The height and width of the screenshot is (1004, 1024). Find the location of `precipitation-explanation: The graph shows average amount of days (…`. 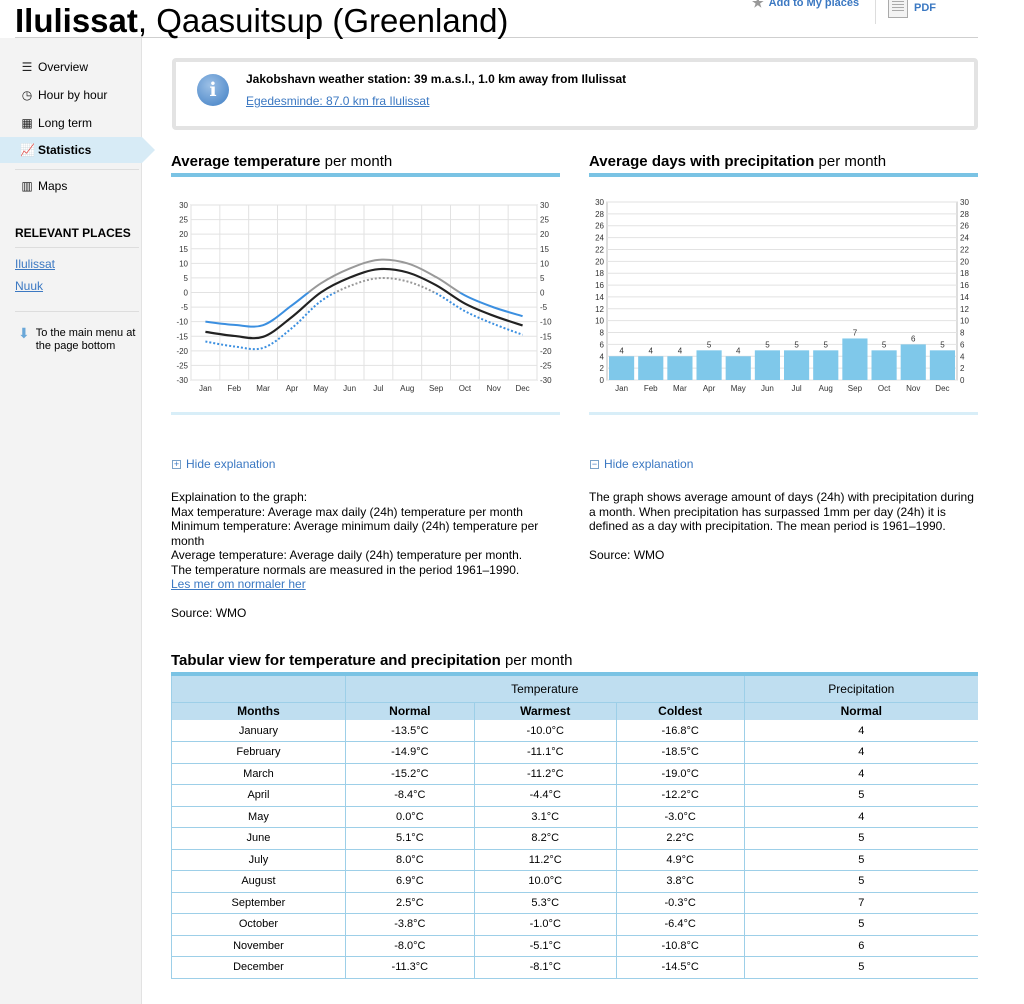

precipitation-explanation: The graph shows average amount of days (… is located at coordinates (784, 526).